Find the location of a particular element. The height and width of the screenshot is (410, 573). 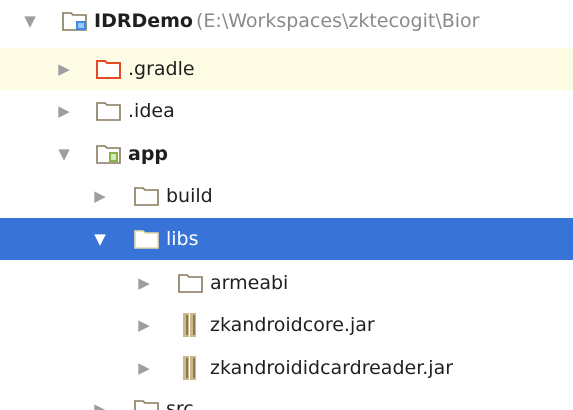

tree-label-src: src is located at coordinates (180, 404).